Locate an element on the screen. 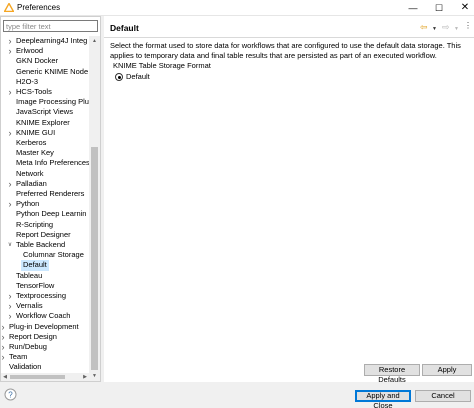 This screenshot has width=474, height=408. tree-item: Python Deep Learnin is located at coordinates (45, 214).